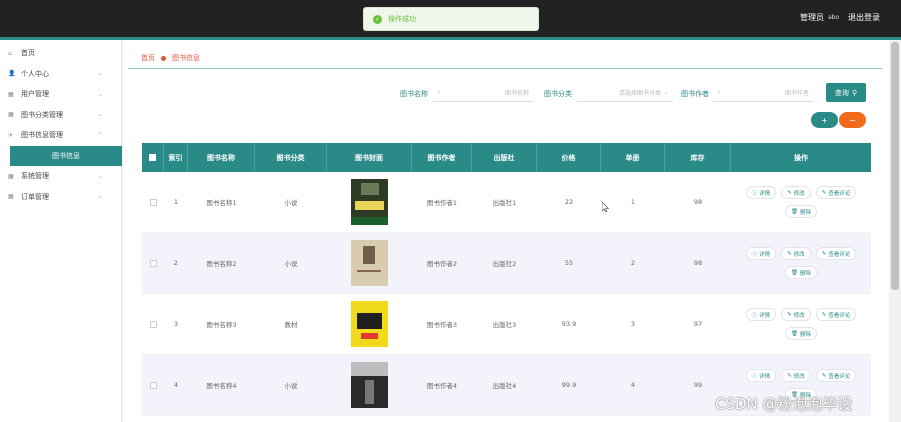 This screenshot has height=422, width=901. I want to click on book-category-label: 图书分类, so click(558, 94).